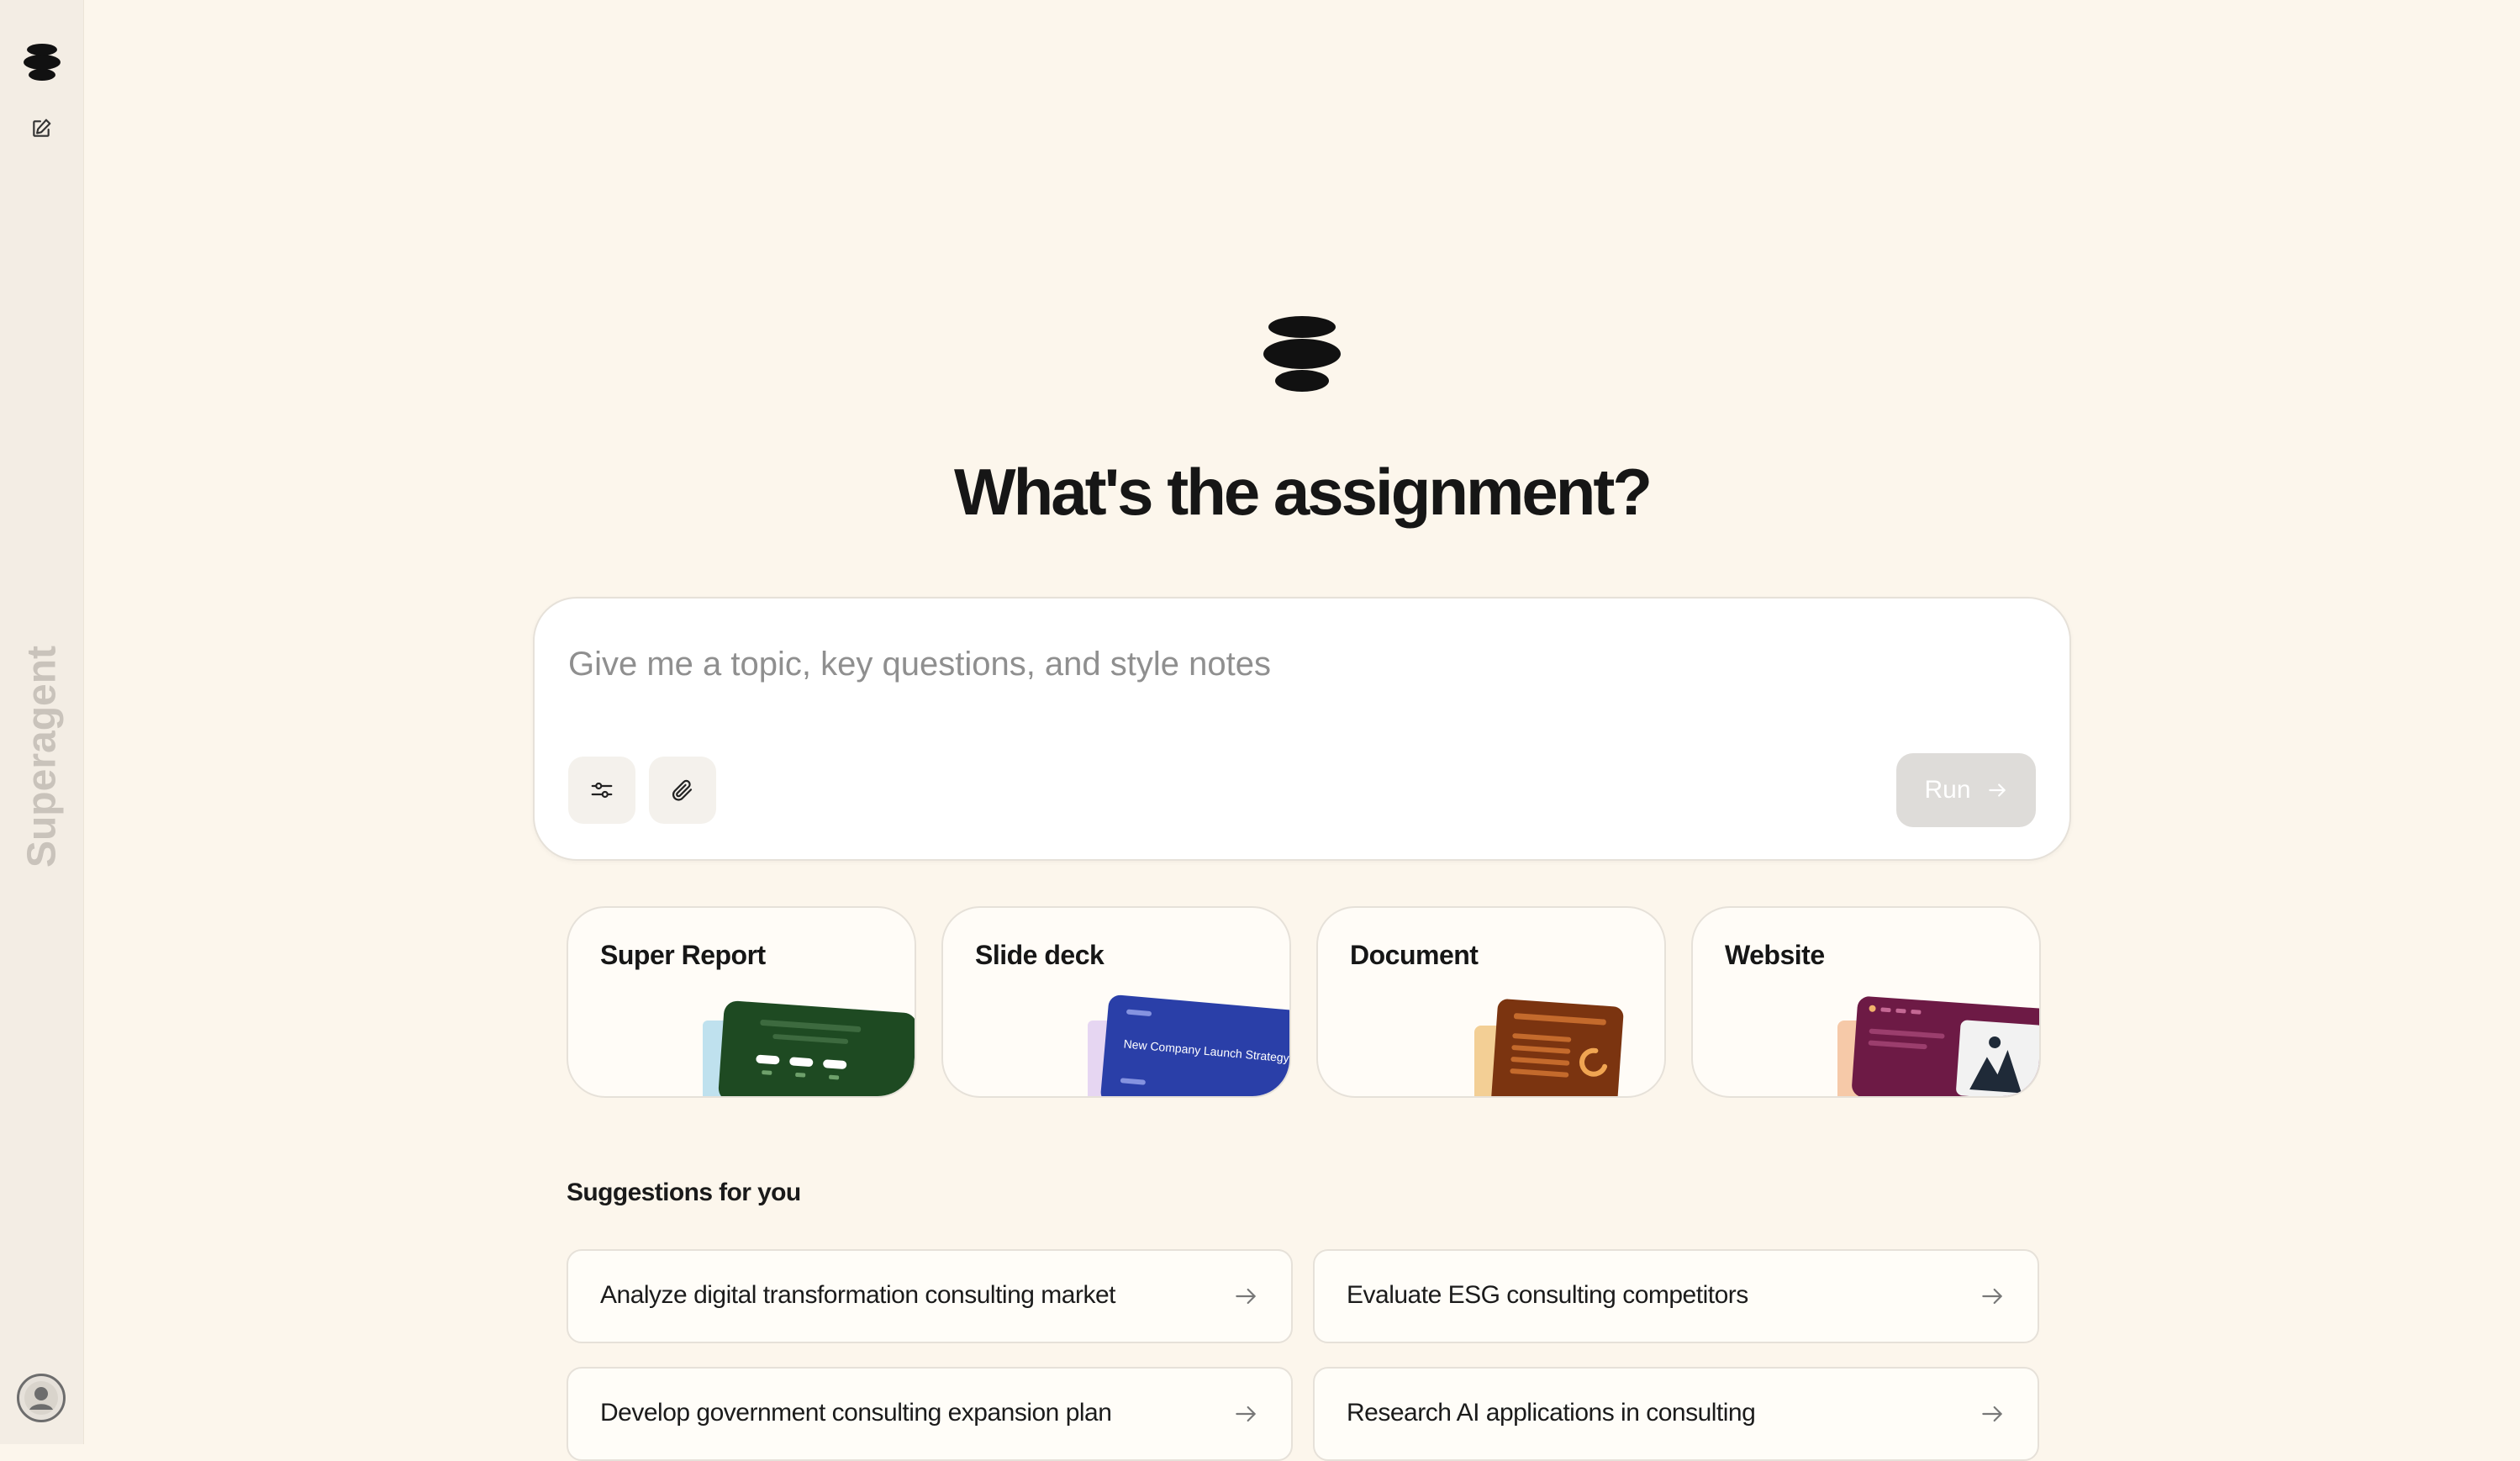 Image resolution: width=2520 pixels, height=1461 pixels. What do you see at coordinates (42, 62) in the screenshot?
I see `superagent-logo-icon` at bounding box center [42, 62].